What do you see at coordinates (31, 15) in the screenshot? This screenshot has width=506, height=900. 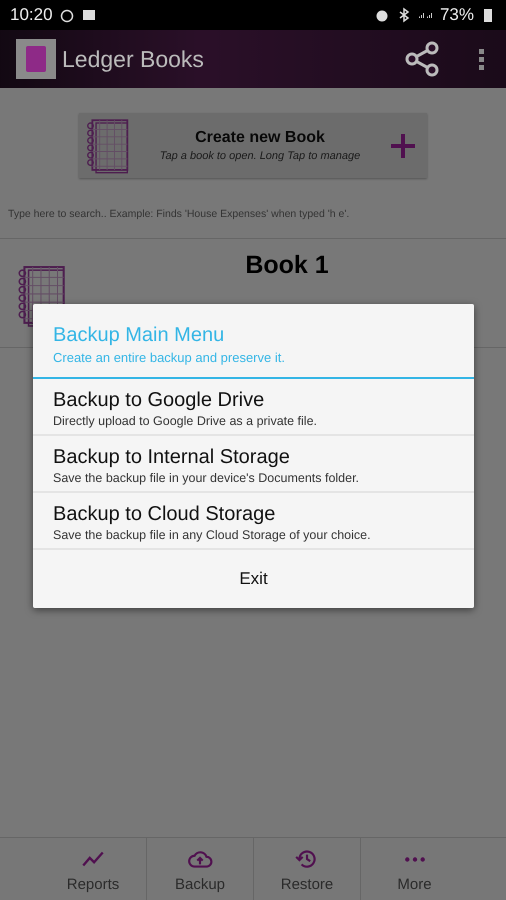 I see `clock-time: 10:20` at bounding box center [31, 15].